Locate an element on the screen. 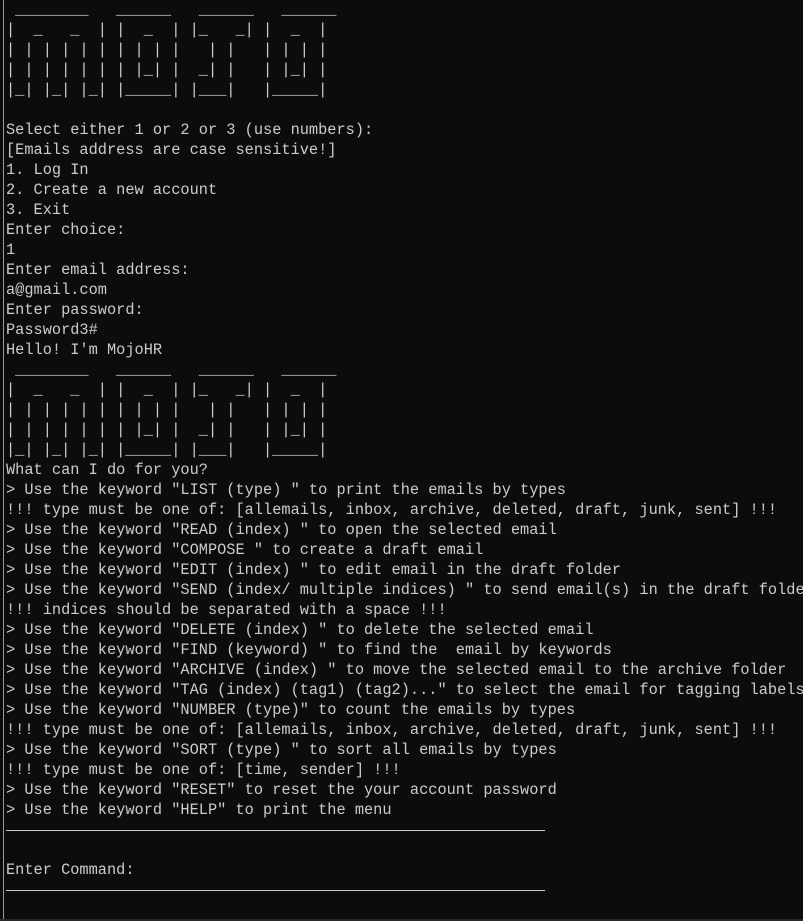 This screenshot has width=803, height=921. console-line: Password3# is located at coordinates (52, 330).